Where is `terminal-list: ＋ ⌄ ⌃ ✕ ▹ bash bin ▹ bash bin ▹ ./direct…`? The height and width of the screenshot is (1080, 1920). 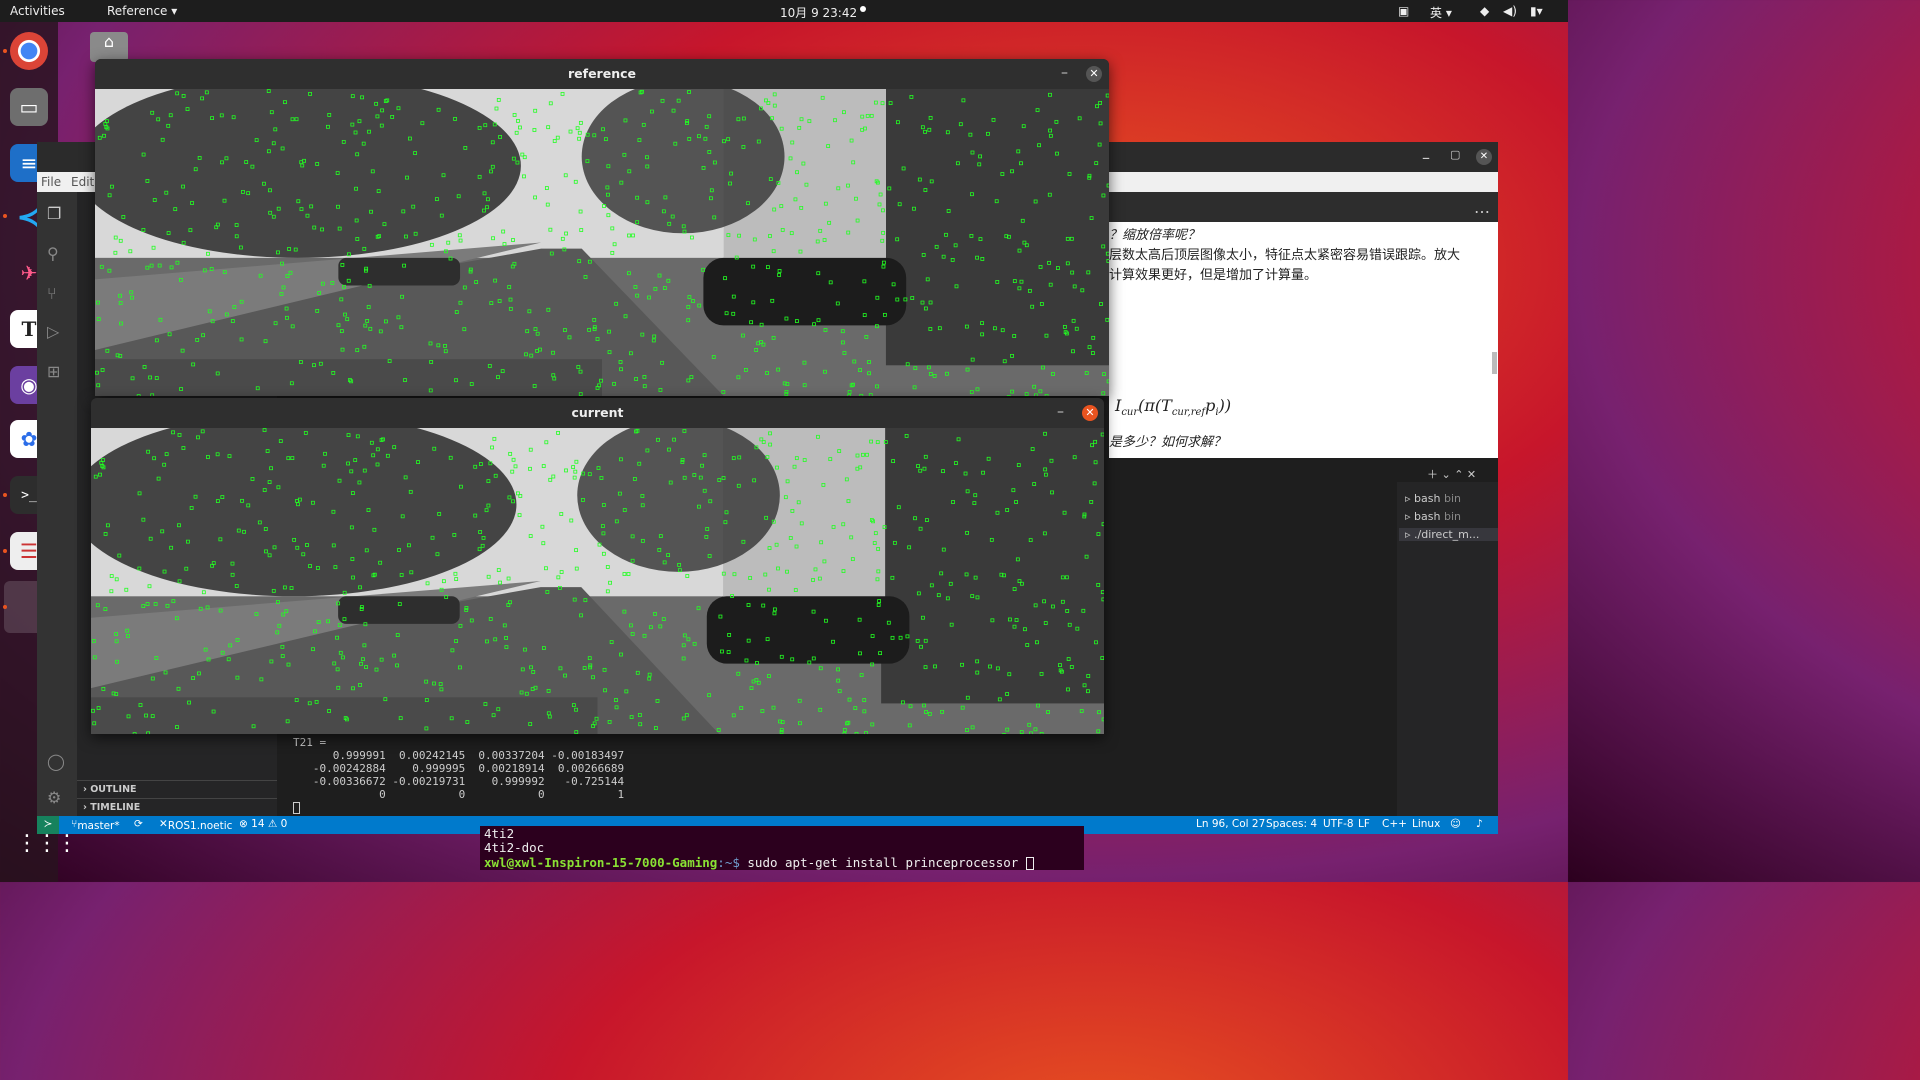 terminal-list: ＋ ⌄ ⌃ ✕ ▹ bash bin ▹ bash bin ▹ ./direct… is located at coordinates (1447, 645).